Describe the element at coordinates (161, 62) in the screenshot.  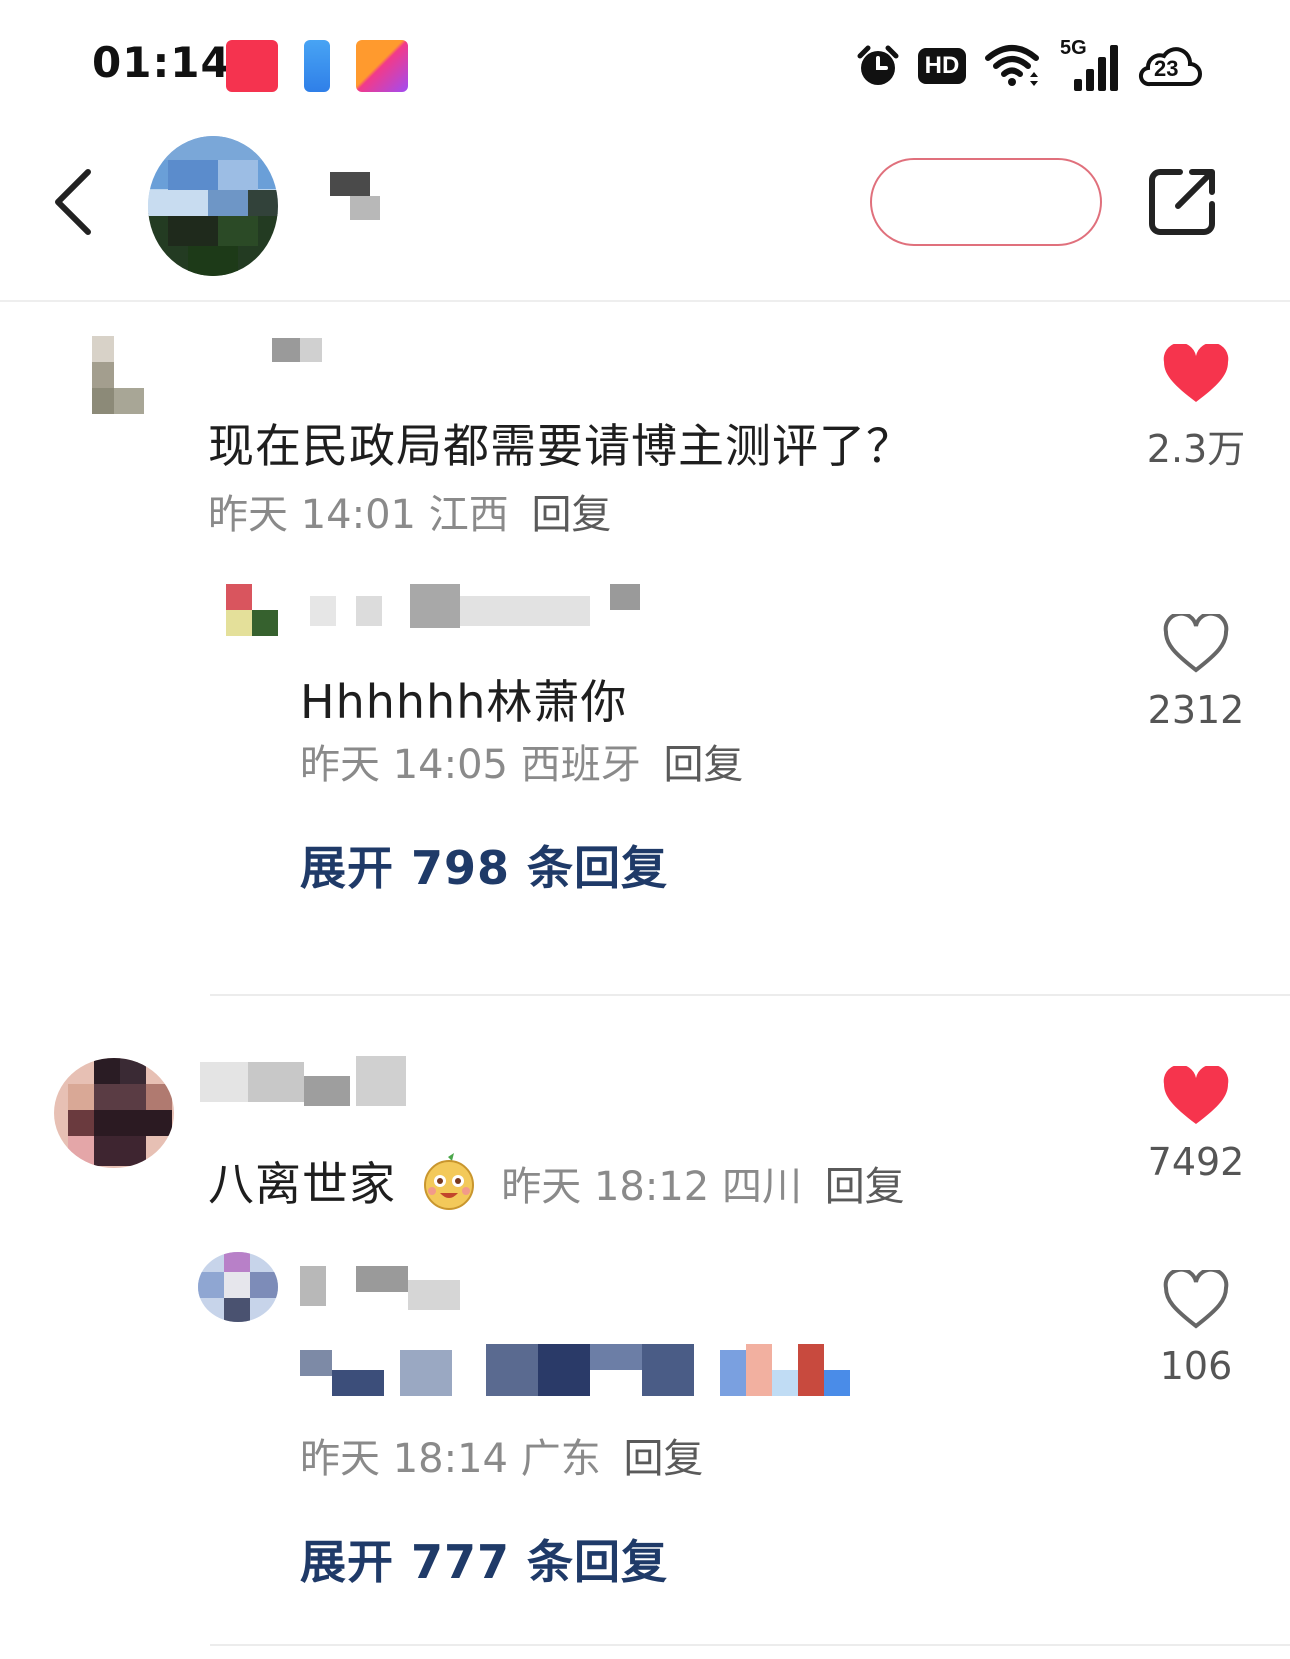
I see `status-time: 01:14` at that location.